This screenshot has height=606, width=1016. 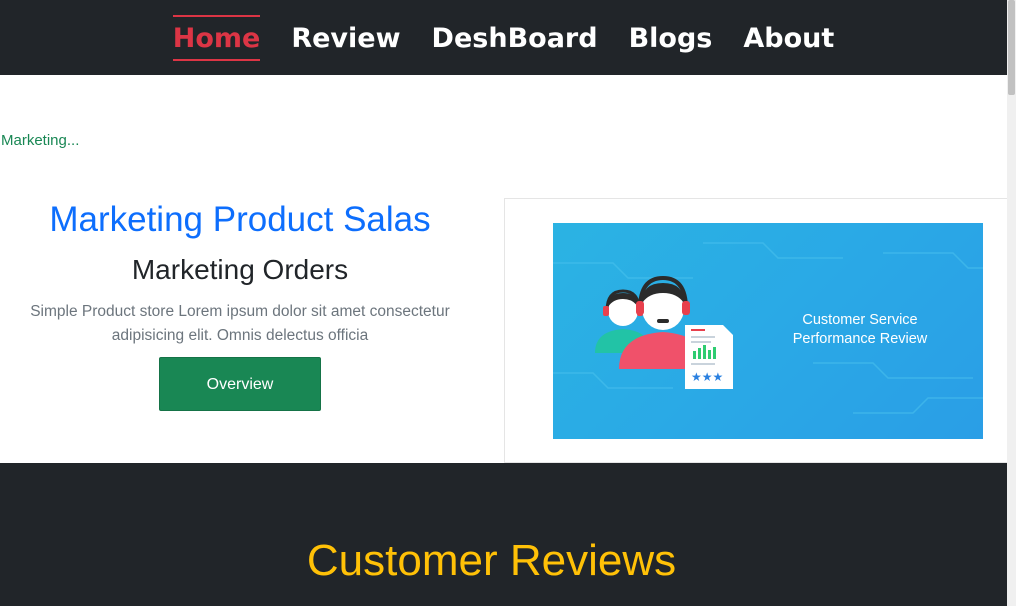 I want to click on top-navbar: Home Review DeshBoard Blogs About, so click(x=503, y=37).